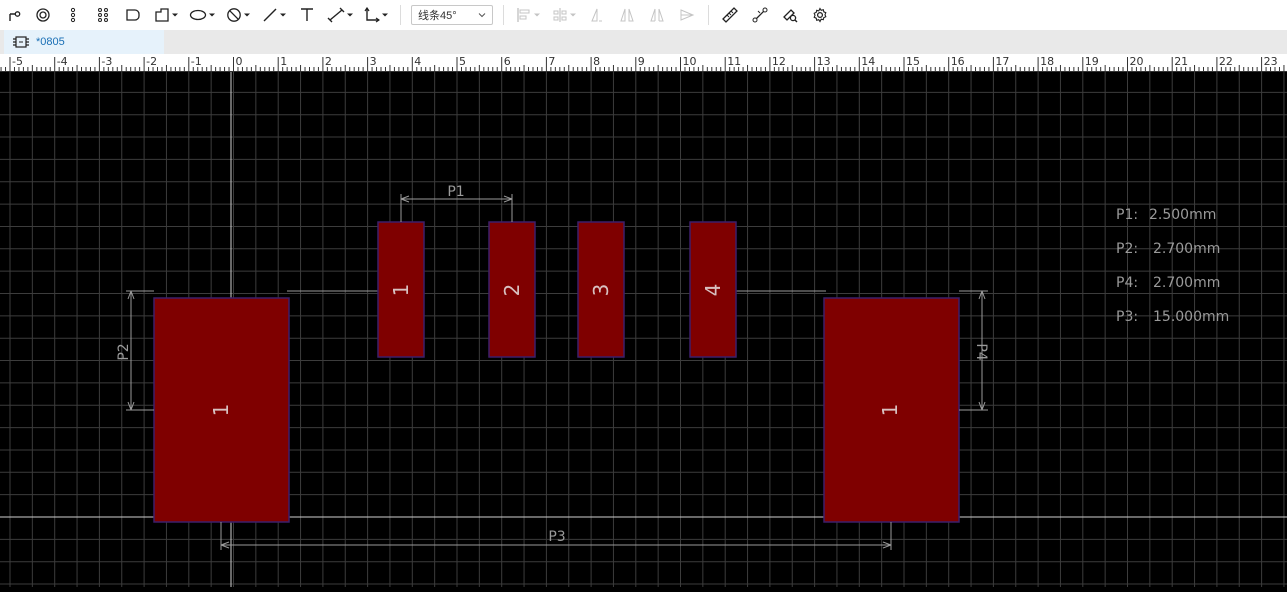 The height and width of the screenshot is (592, 1287). What do you see at coordinates (1127, 317) in the screenshot?
I see `param-label: P3:` at bounding box center [1127, 317].